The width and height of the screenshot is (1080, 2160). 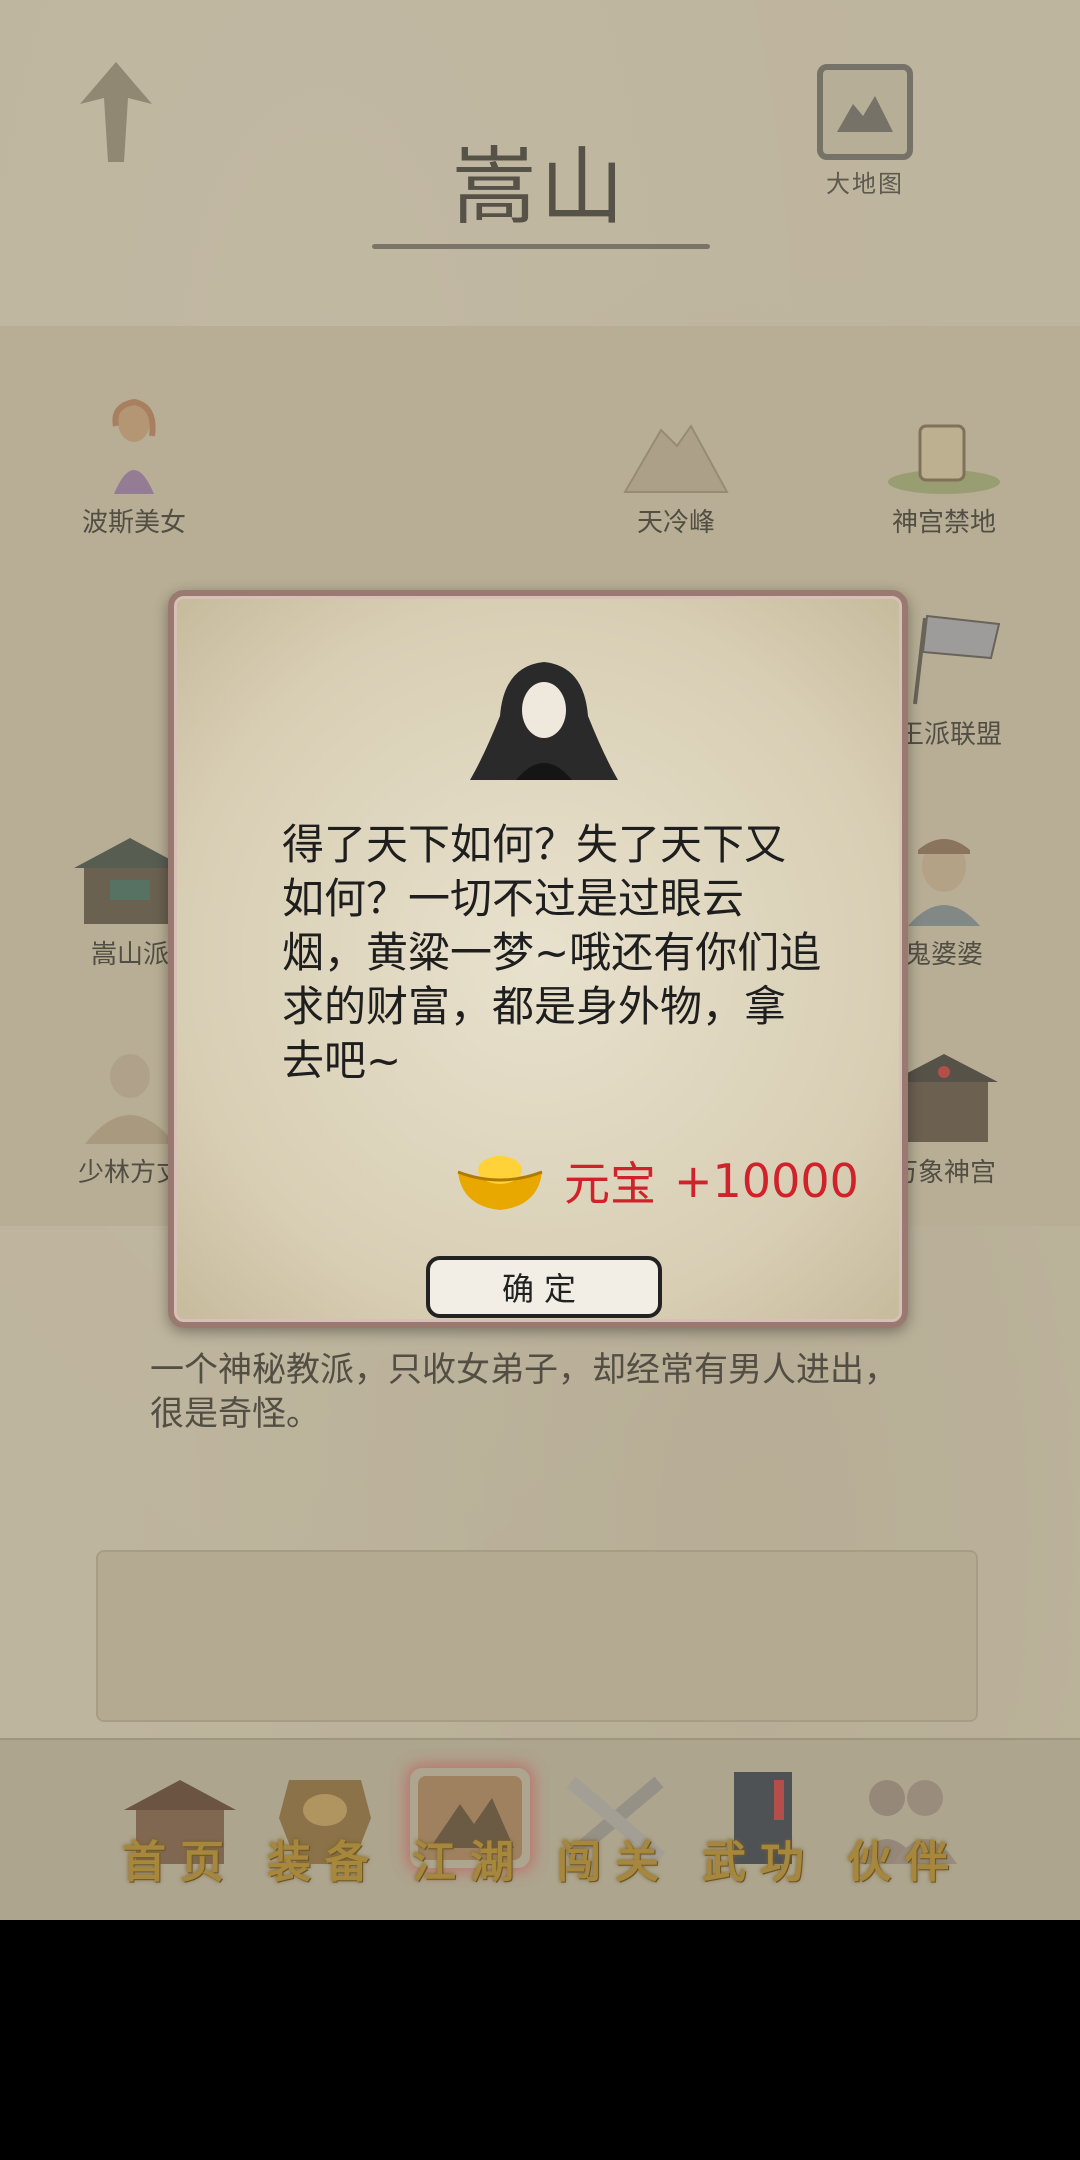 I want to click on reward-name: 元宝, so click(x=610, y=1184).